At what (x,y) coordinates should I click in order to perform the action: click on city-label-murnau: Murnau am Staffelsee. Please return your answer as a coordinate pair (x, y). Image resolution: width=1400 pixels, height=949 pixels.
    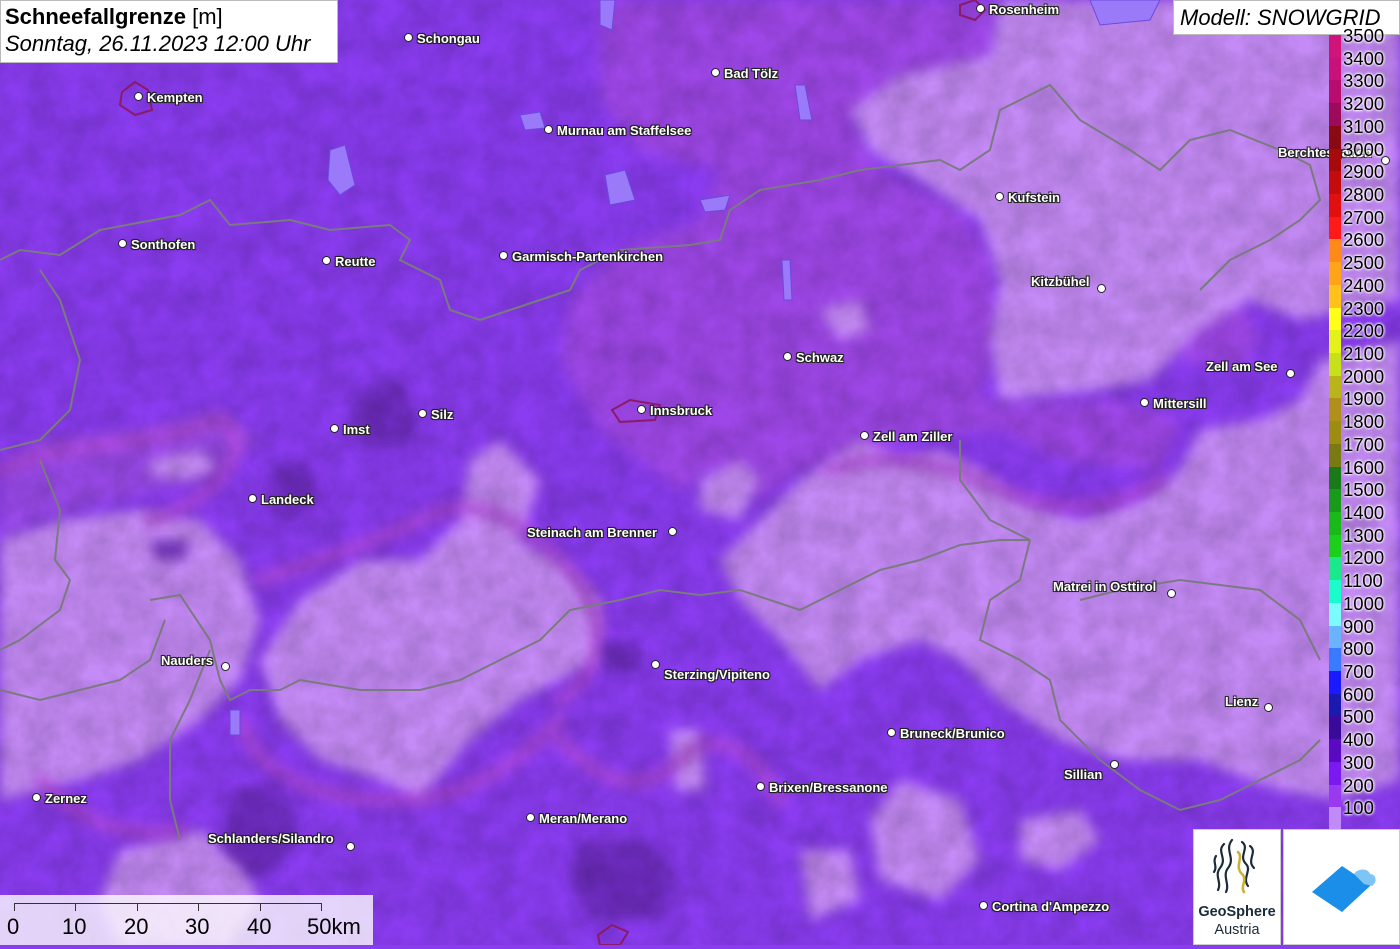
    Looking at the image, I should click on (624, 131).